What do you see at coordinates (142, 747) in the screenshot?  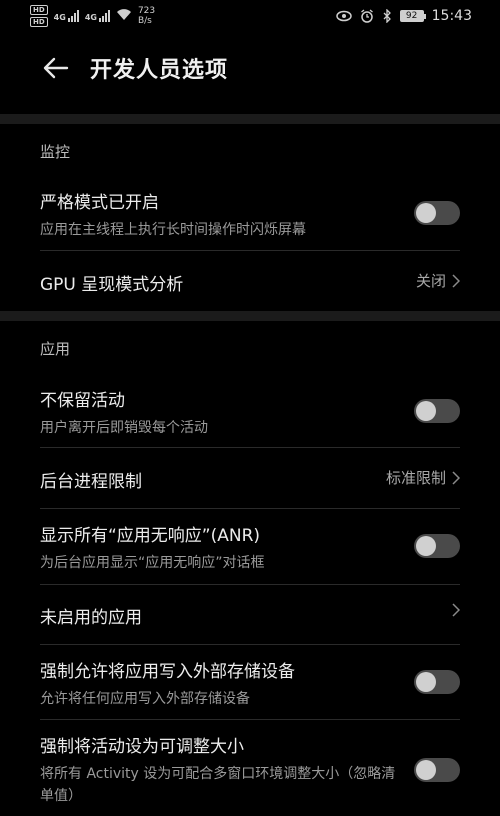 I see `setting-title: 强制将活动设为可调整大小` at bounding box center [142, 747].